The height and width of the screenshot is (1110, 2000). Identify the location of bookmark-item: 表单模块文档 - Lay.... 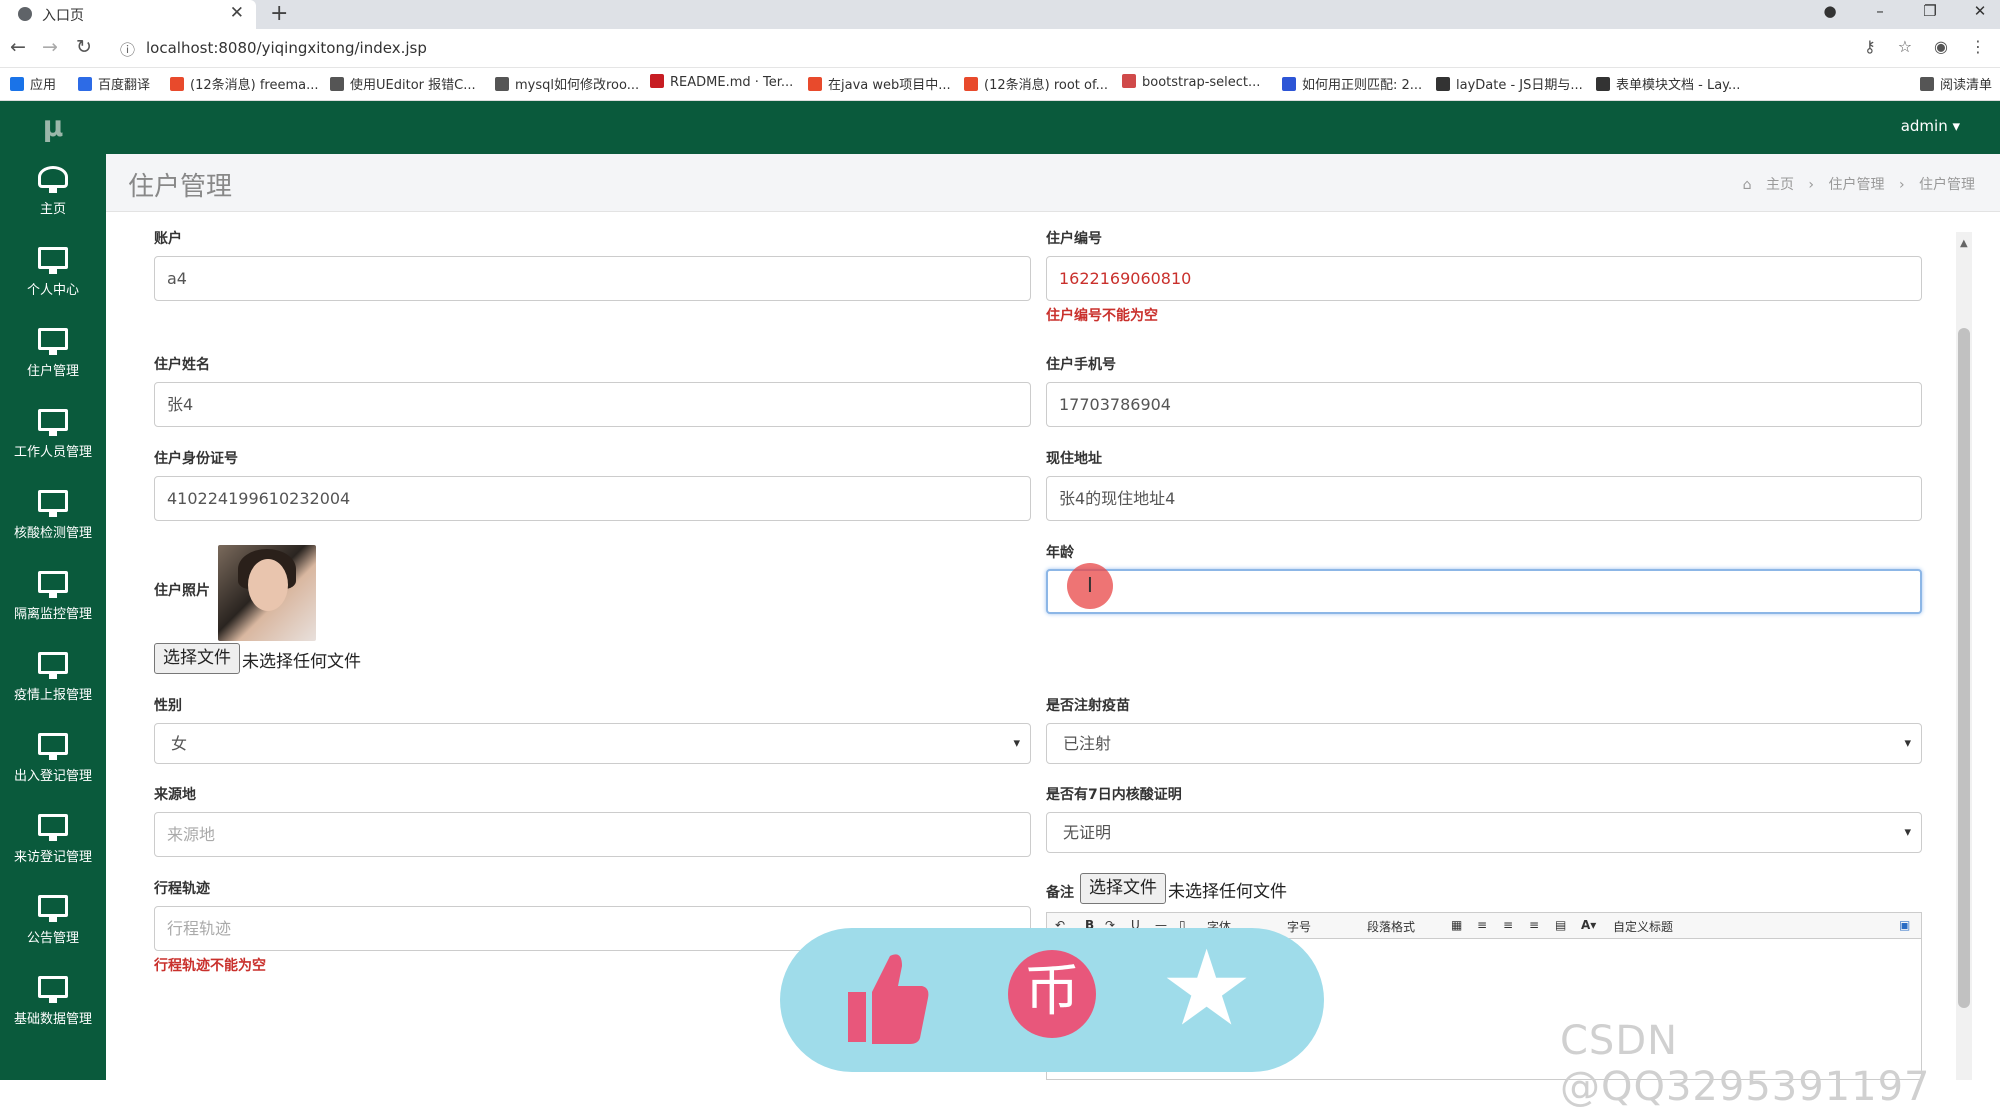
(1668, 83).